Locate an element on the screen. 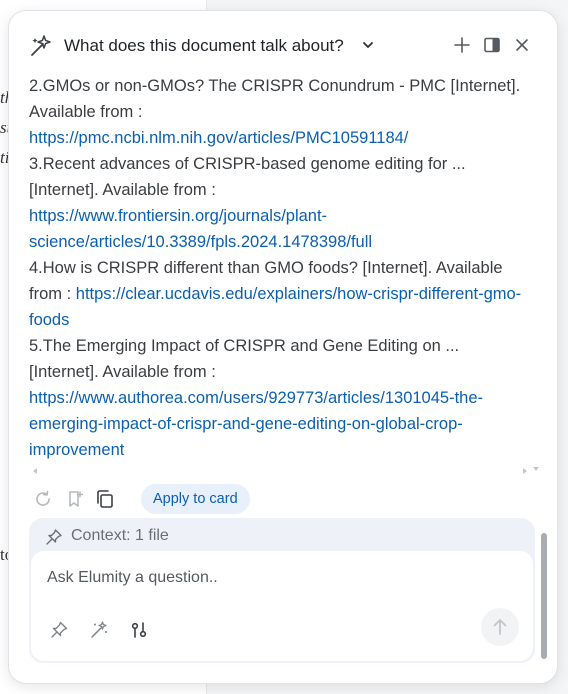  chevron-down-icon is located at coordinates (368, 45).